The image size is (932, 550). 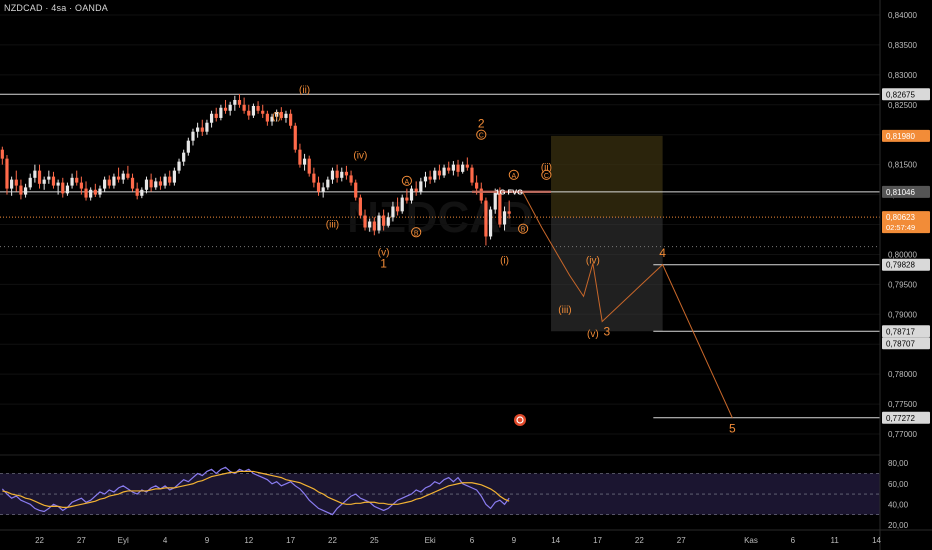 What do you see at coordinates (900, 217) in the screenshot?
I see `price-tag-label: 0,80623` at bounding box center [900, 217].